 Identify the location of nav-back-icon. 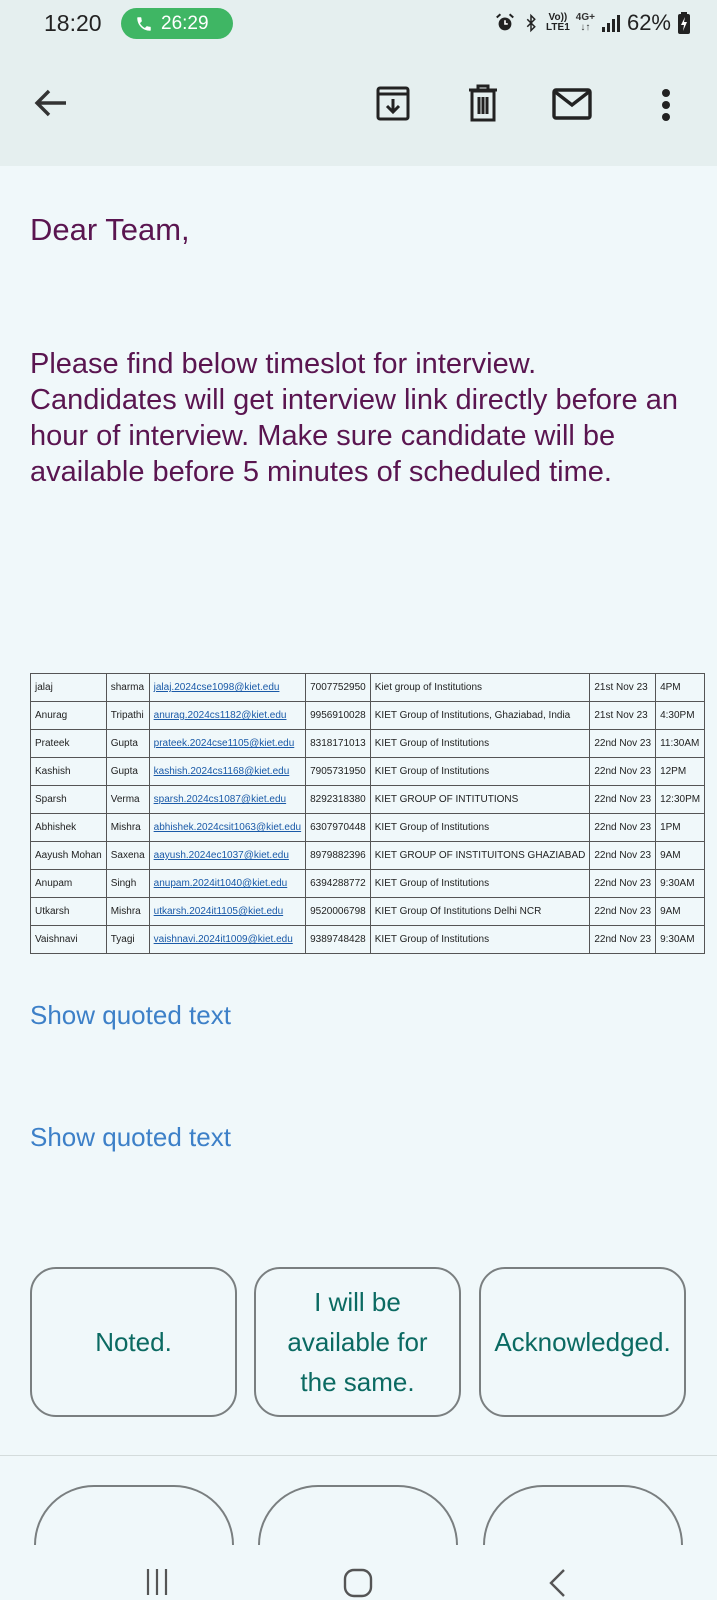
(557, 1583).